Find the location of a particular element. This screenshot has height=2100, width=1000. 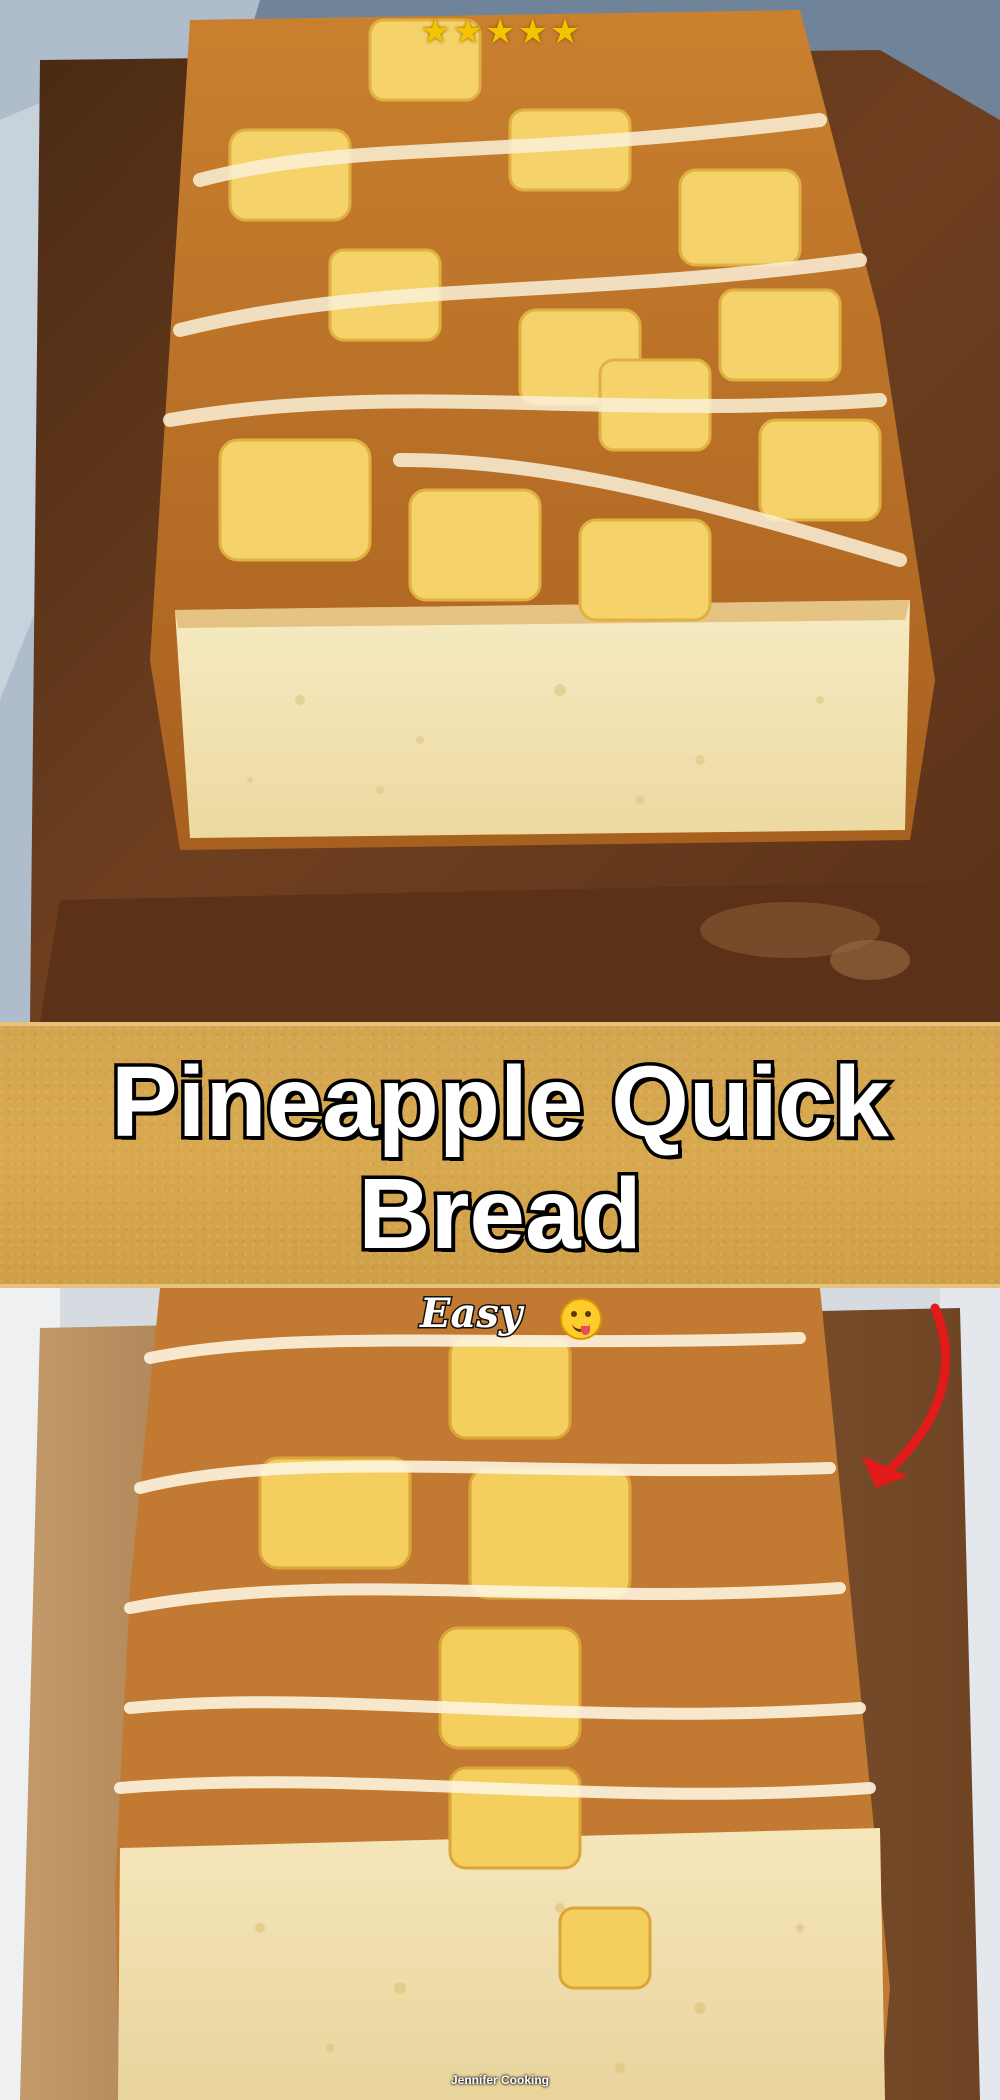

recipe-title: Pineapple Quick Bread is located at coordinates (500, 1158).